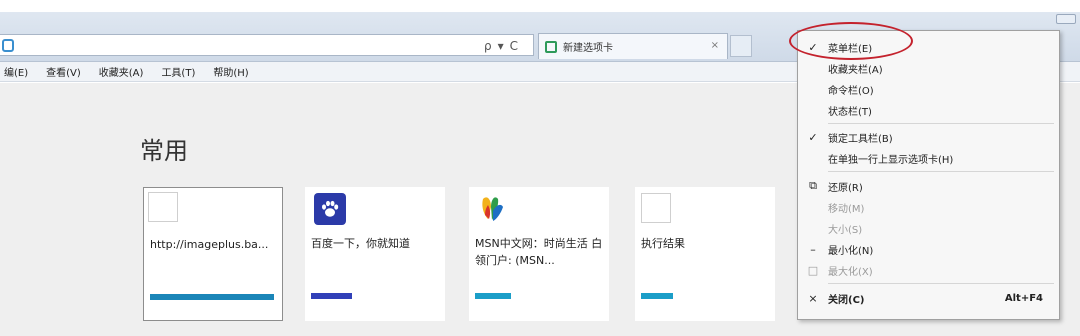  I want to click on site-tile: 百度一下，你就知道, so click(375, 254).